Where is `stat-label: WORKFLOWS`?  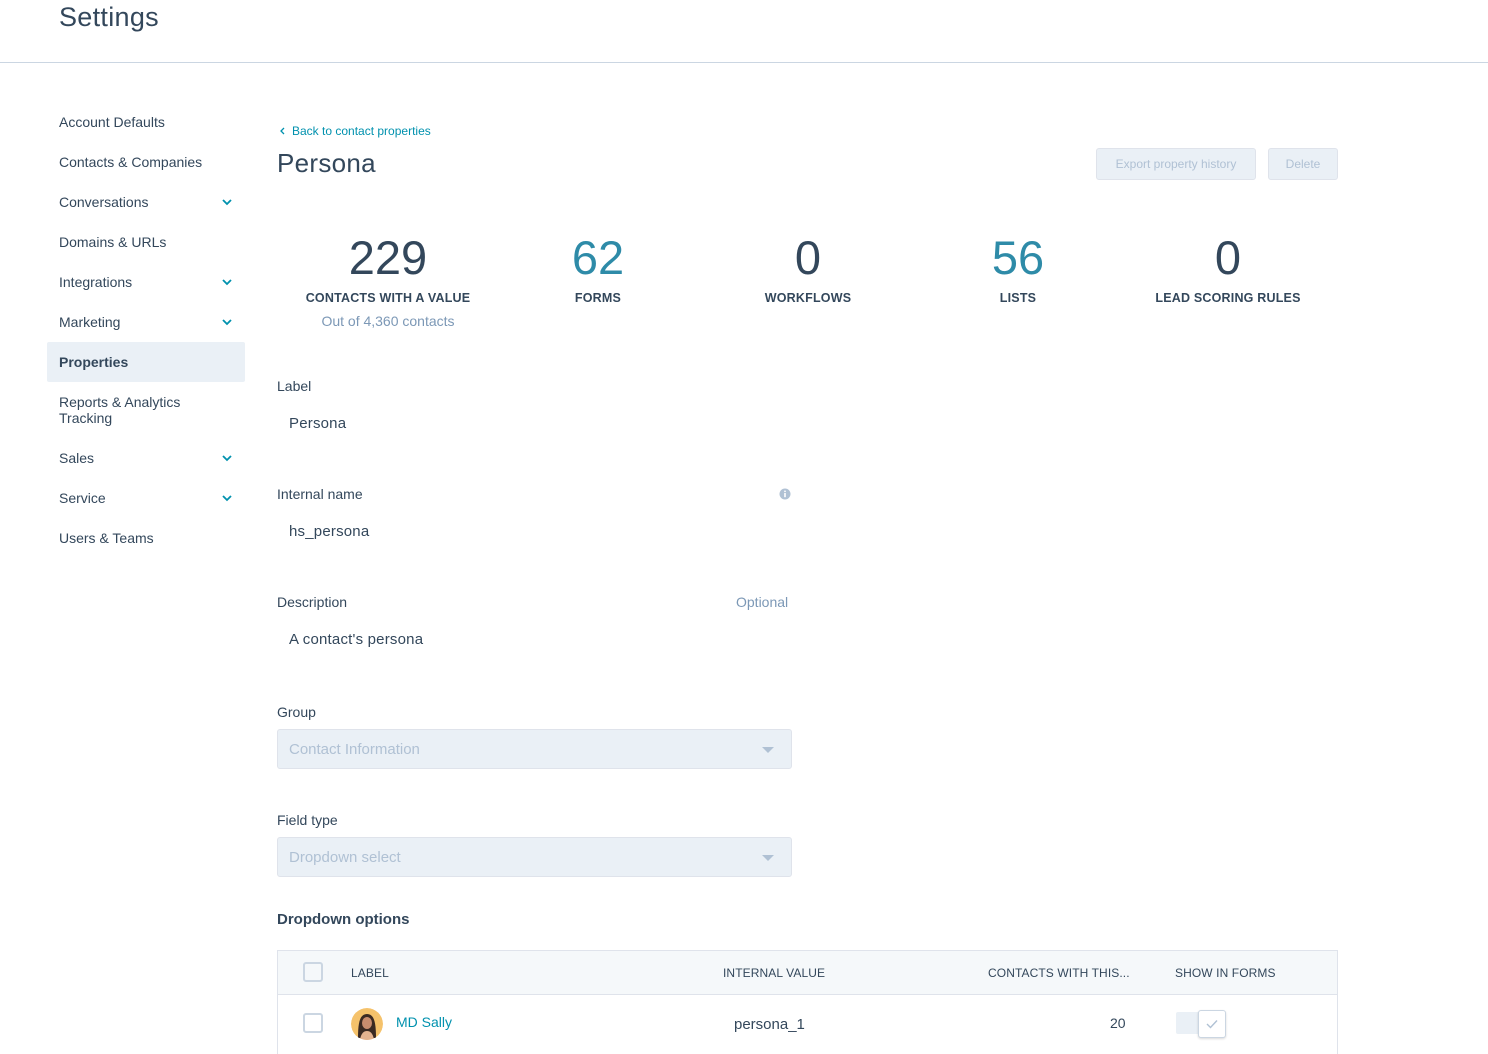
stat-label: WORKFLOWS is located at coordinates (808, 298).